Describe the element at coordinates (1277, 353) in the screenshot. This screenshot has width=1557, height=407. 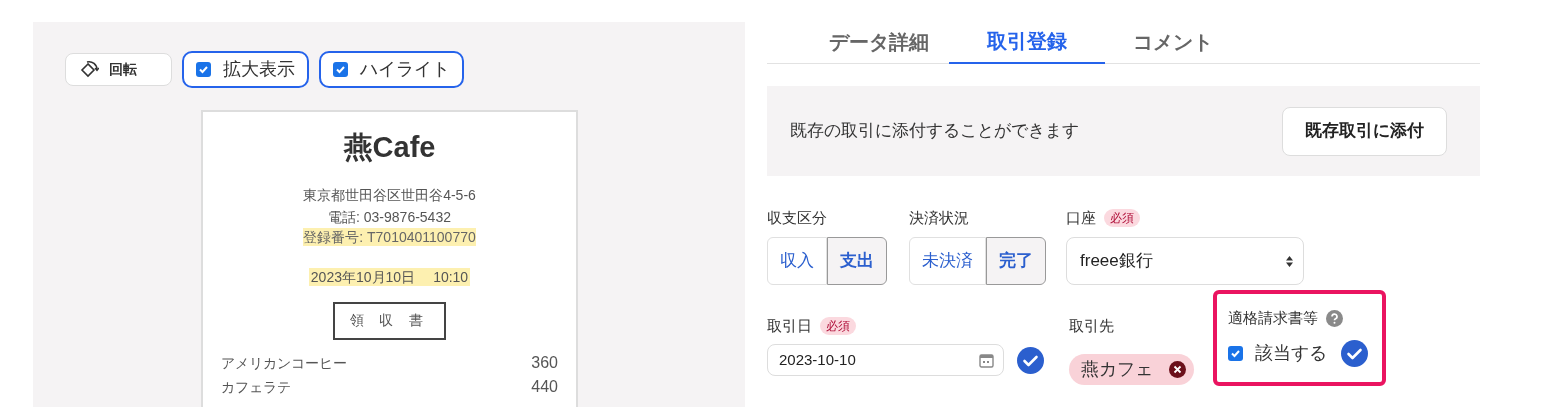
I see `invoice-checkbox: 該当する` at that location.